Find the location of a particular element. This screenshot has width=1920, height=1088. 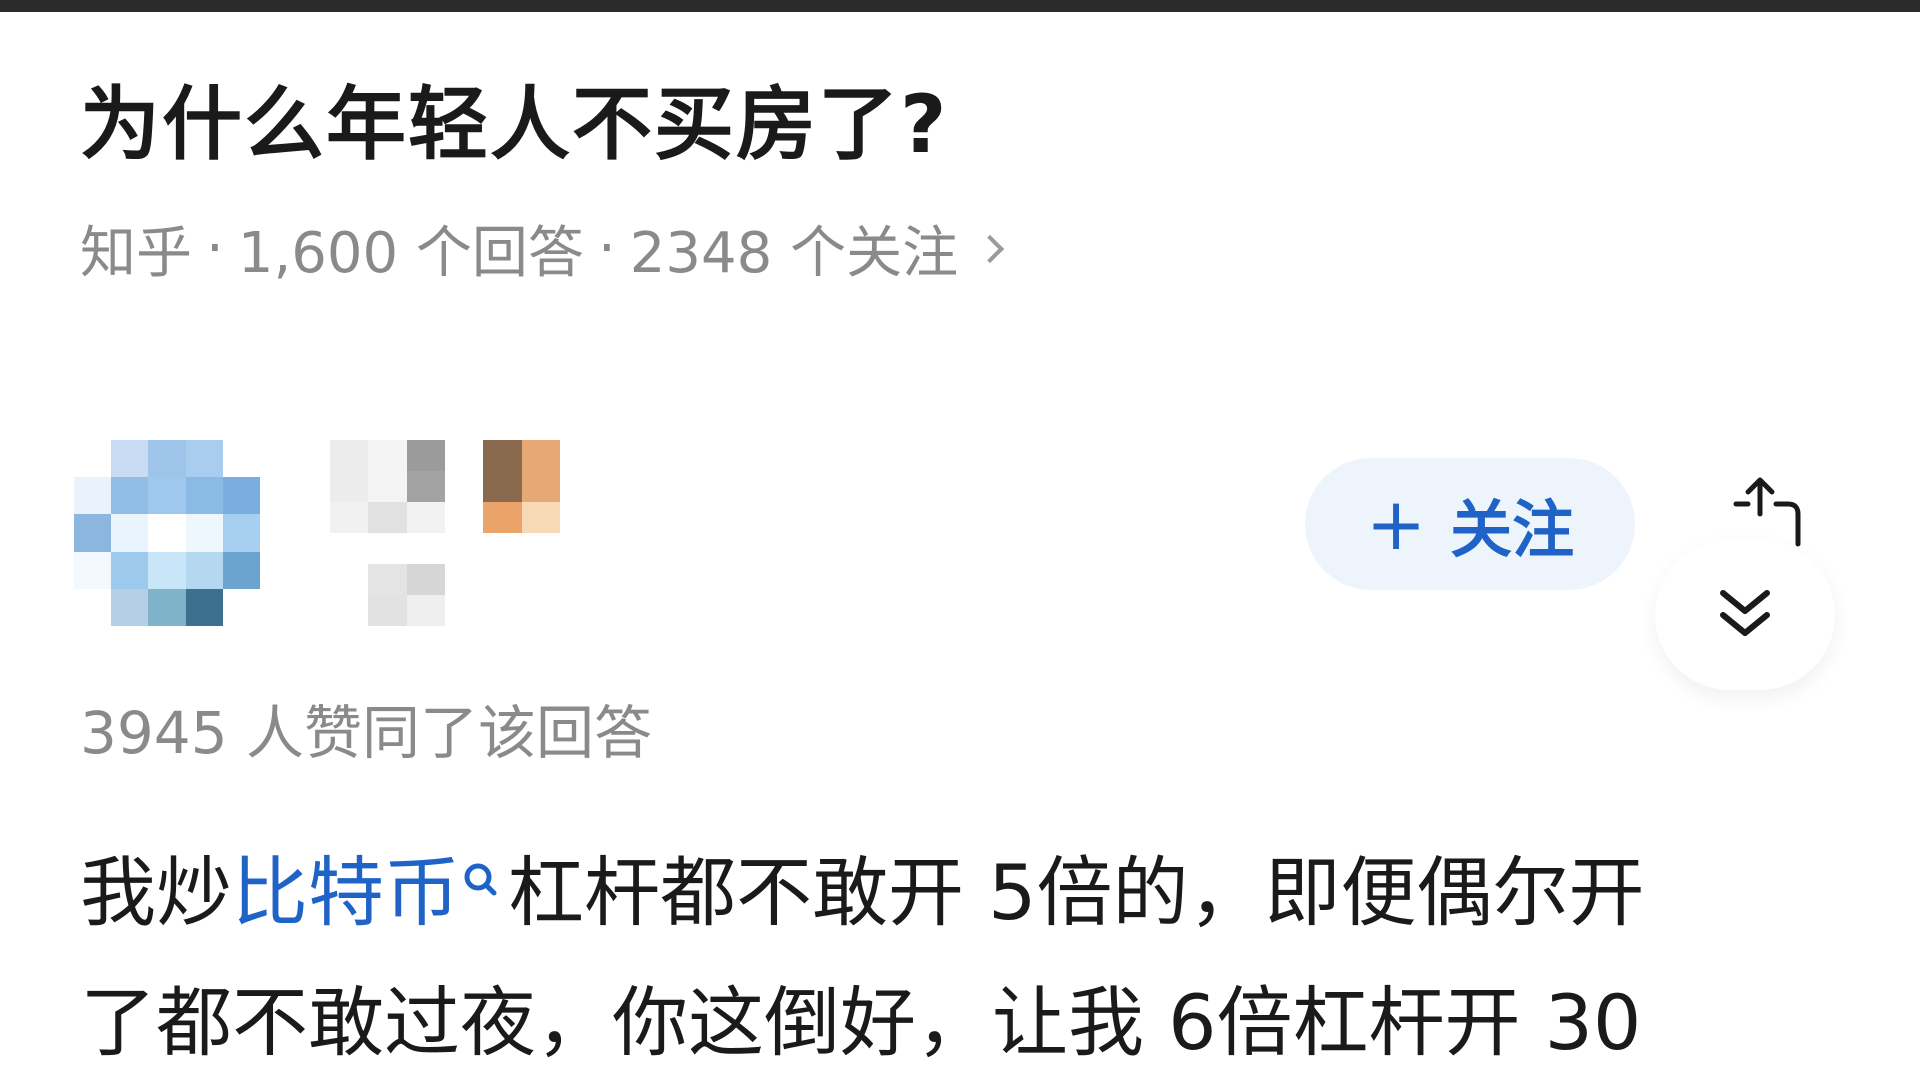

answers-count: 1,600 个回答 is located at coordinates (410, 253).